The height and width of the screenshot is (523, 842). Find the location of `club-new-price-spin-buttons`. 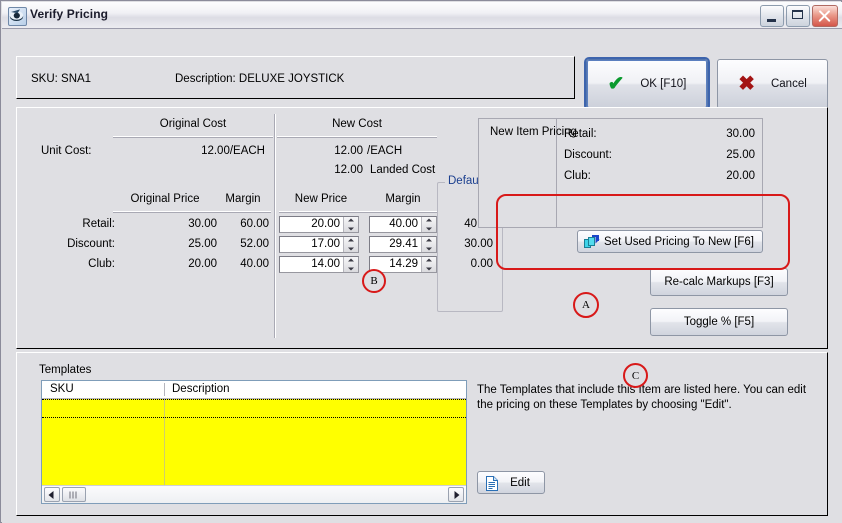

club-new-price-spin-buttons is located at coordinates (350, 264).